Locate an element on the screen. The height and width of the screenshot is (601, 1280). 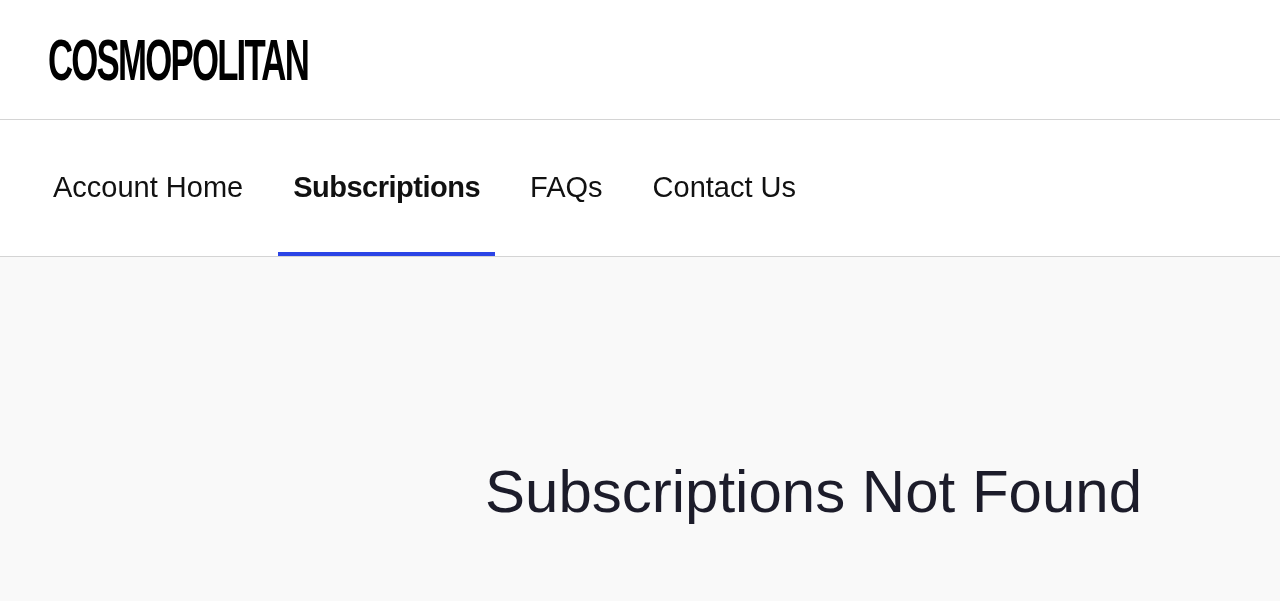
page-heading: Subscriptions Not Found is located at coordinates (814, 492).